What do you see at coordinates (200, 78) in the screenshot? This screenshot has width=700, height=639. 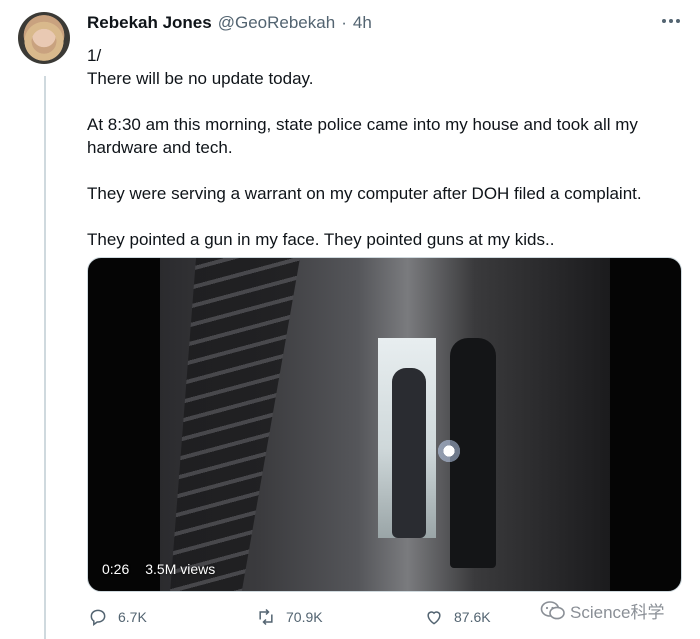 I see `text-line: There will be no update today.` at bounding box center [200, 78].